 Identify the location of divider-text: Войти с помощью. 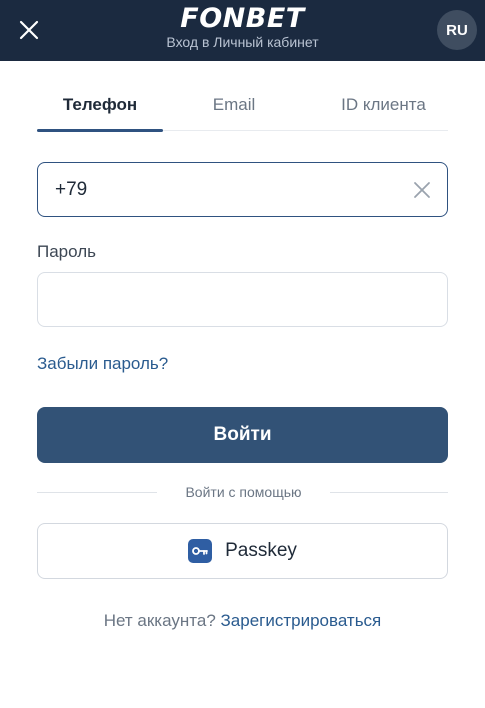
(243, 492).